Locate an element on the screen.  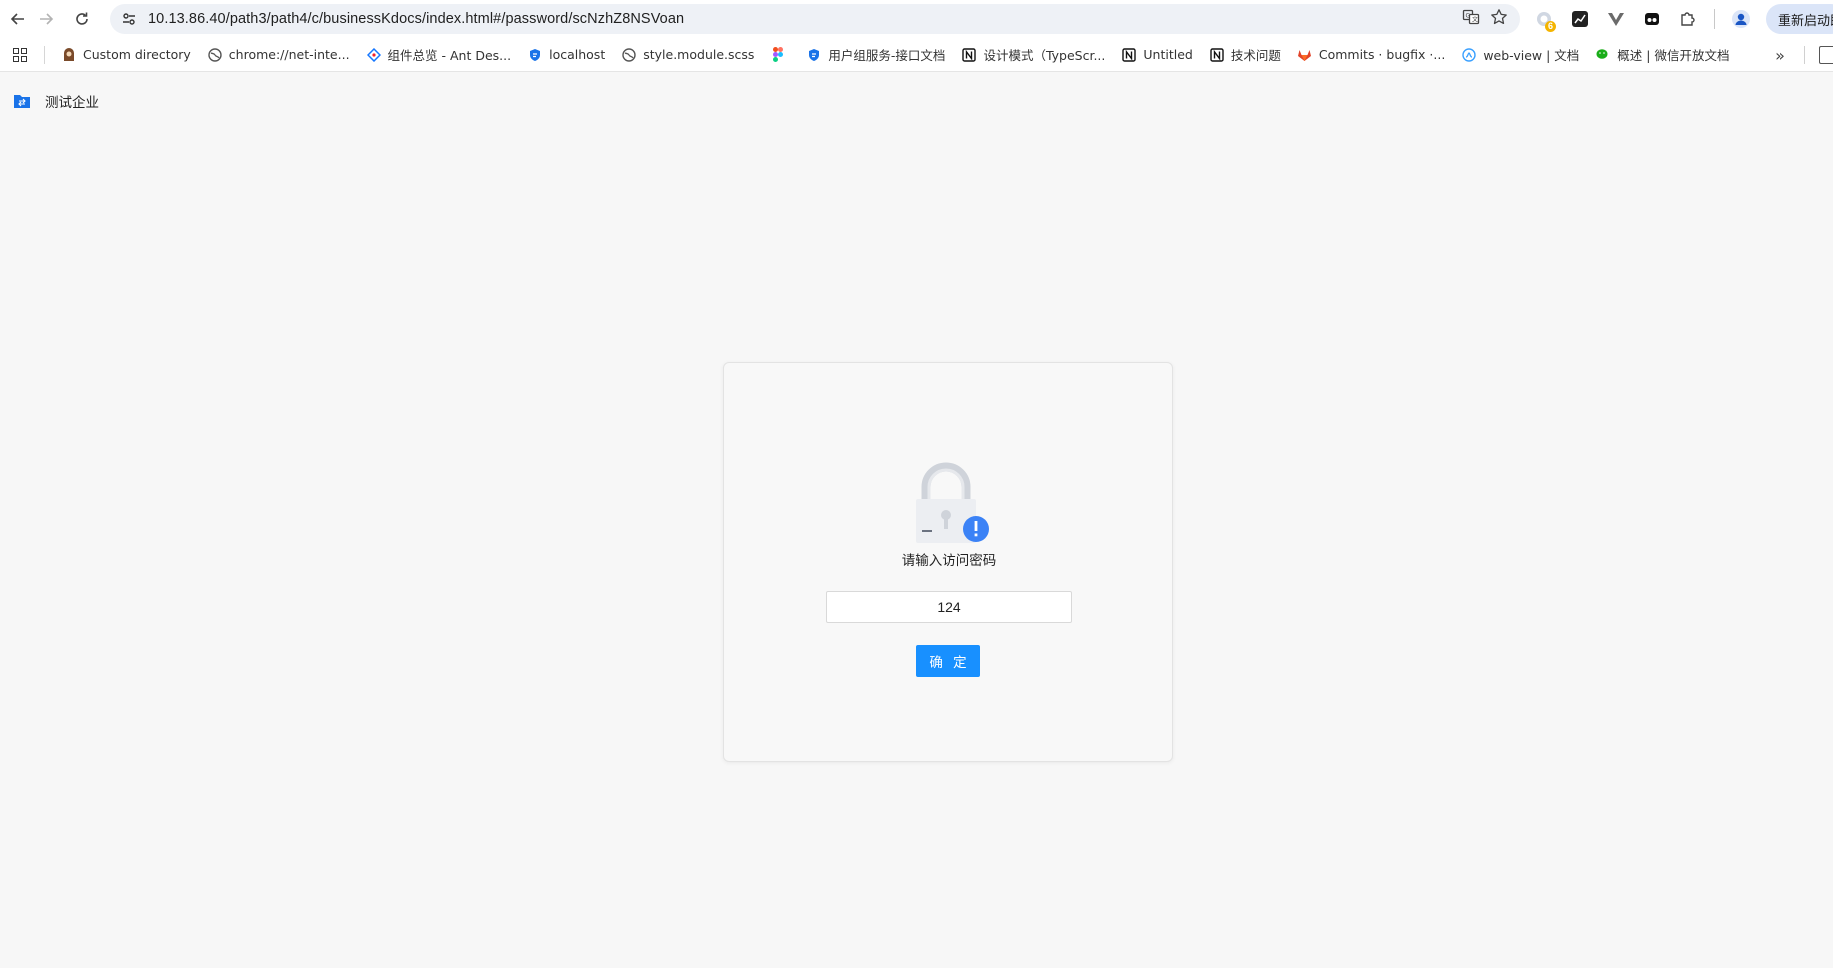
bookmark-item: 用户组服务-接口文档 is located at coordinates (875, 55).